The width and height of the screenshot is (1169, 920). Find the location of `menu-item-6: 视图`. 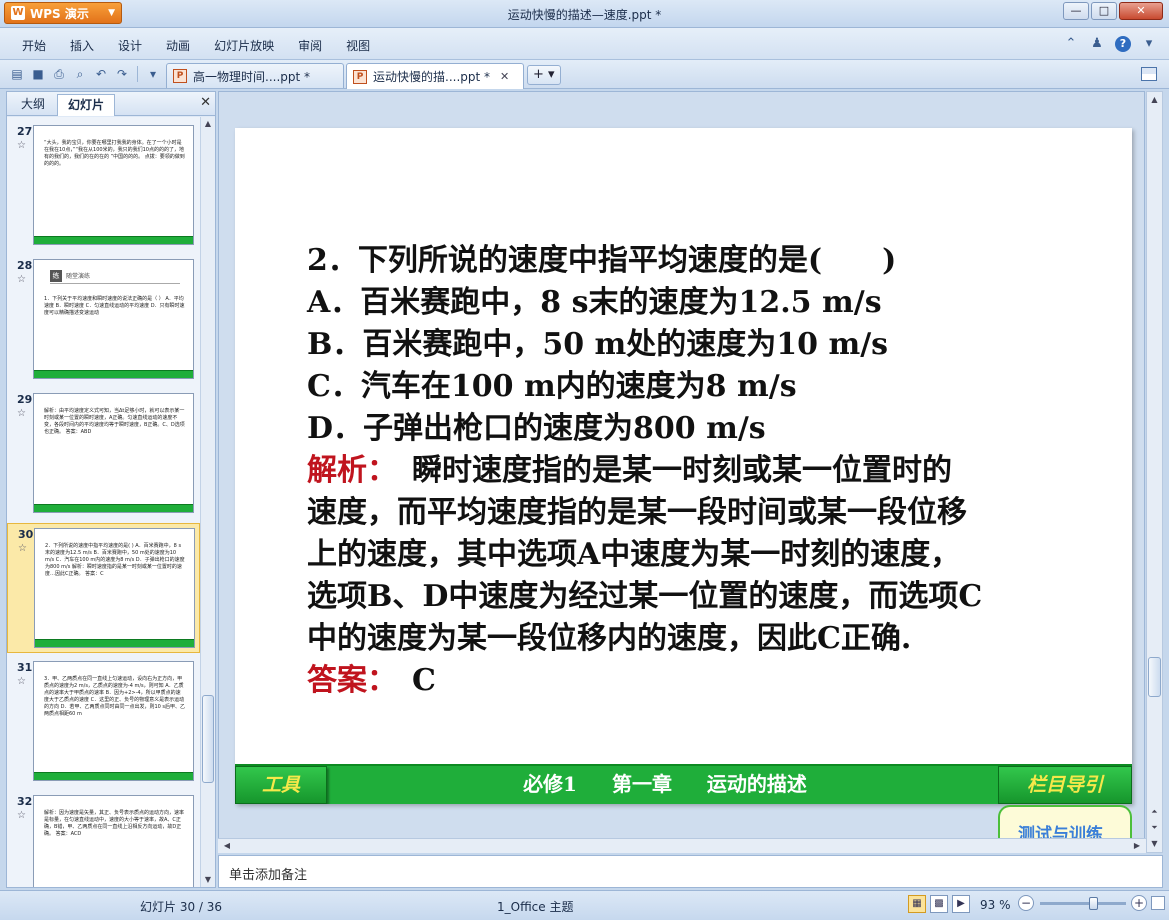

menu-item-6: 视图 is located at coordinates (358, 46).